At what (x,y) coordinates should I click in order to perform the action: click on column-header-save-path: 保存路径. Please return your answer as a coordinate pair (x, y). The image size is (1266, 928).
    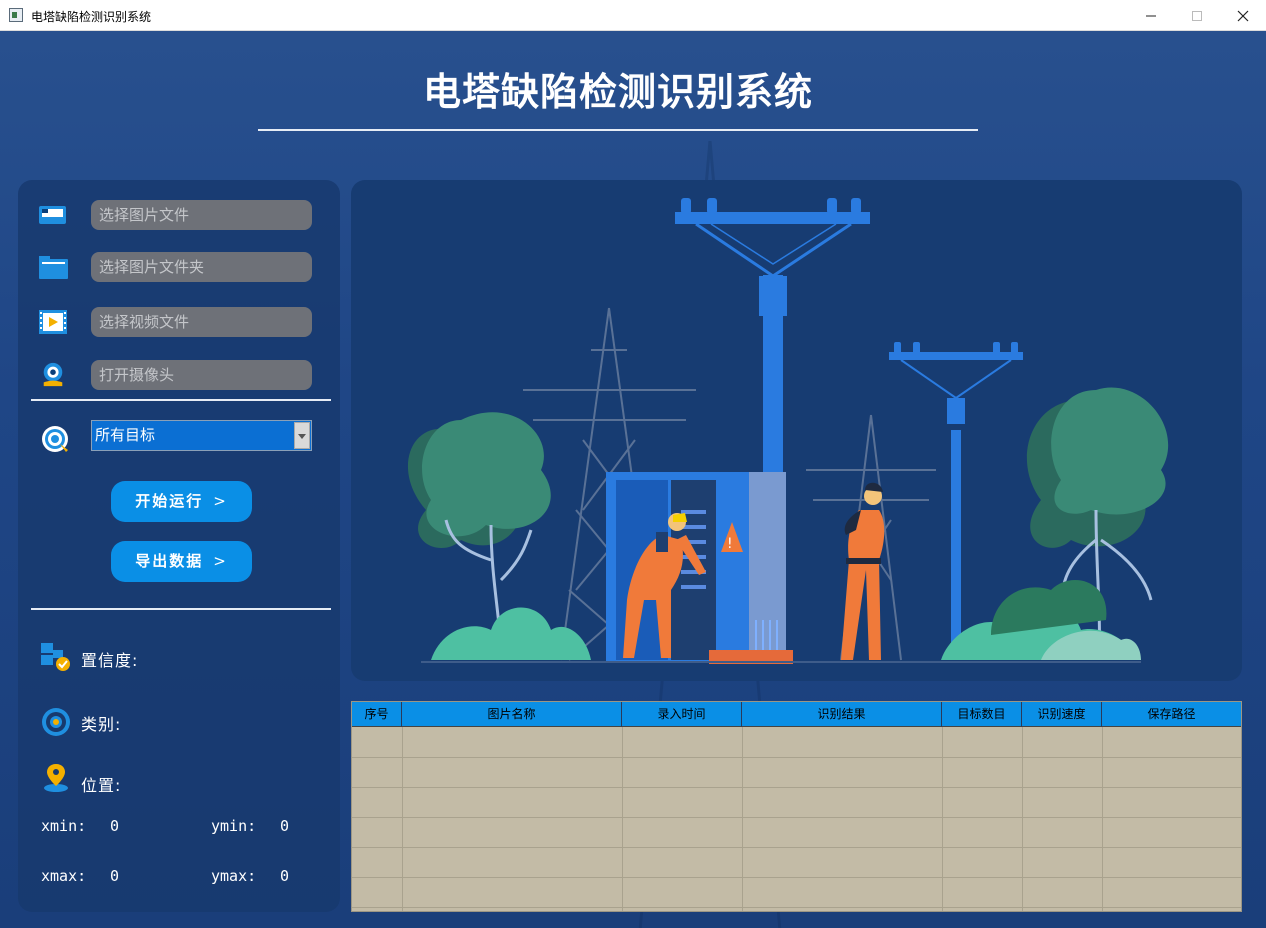
    Looking at the image, I should click on (1171, 714).